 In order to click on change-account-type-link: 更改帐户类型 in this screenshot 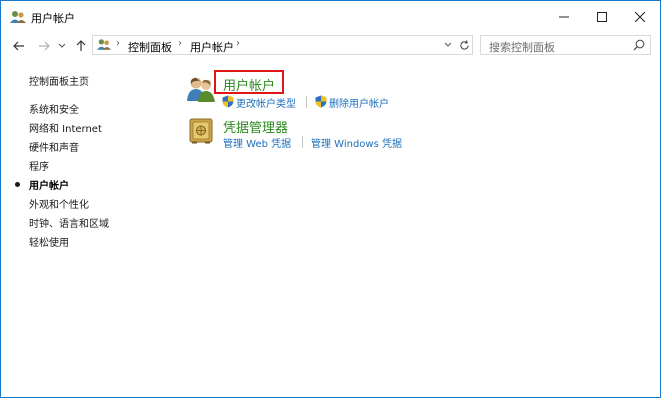, I will do `click(266, 102)`.